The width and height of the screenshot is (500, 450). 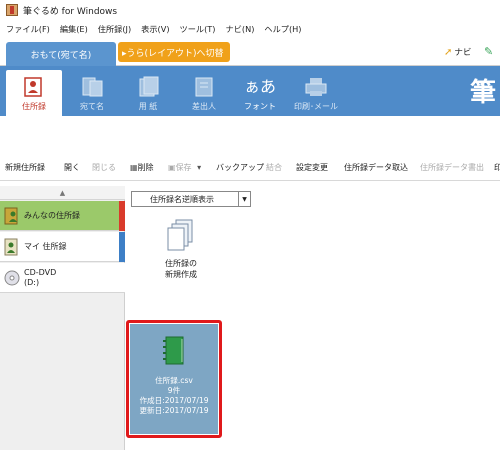 I want to click on cd-dvd-icon, so click(x=12, y=277).